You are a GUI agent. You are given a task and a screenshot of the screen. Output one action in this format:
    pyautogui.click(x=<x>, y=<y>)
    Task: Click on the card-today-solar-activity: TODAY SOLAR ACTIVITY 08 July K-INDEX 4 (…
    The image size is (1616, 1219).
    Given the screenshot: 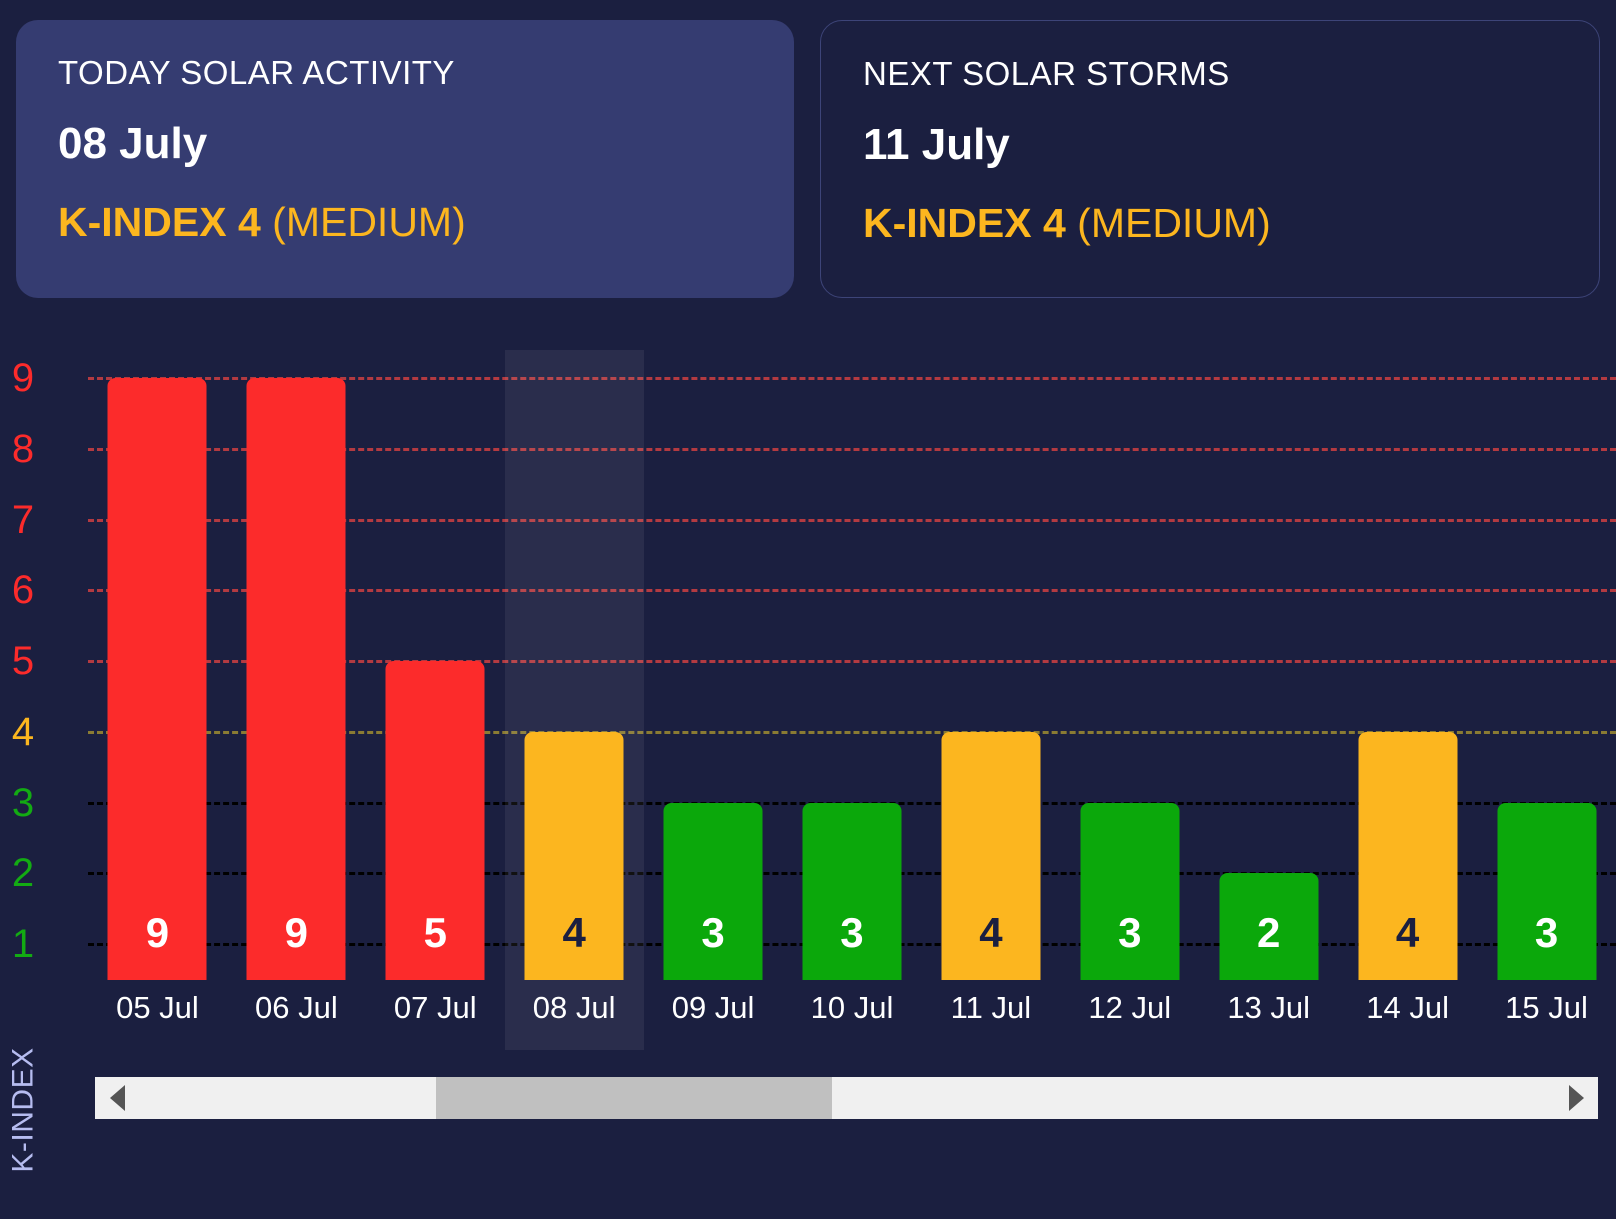 What is the action you would take?
    pyautogui.click(x=405, y=159)
    